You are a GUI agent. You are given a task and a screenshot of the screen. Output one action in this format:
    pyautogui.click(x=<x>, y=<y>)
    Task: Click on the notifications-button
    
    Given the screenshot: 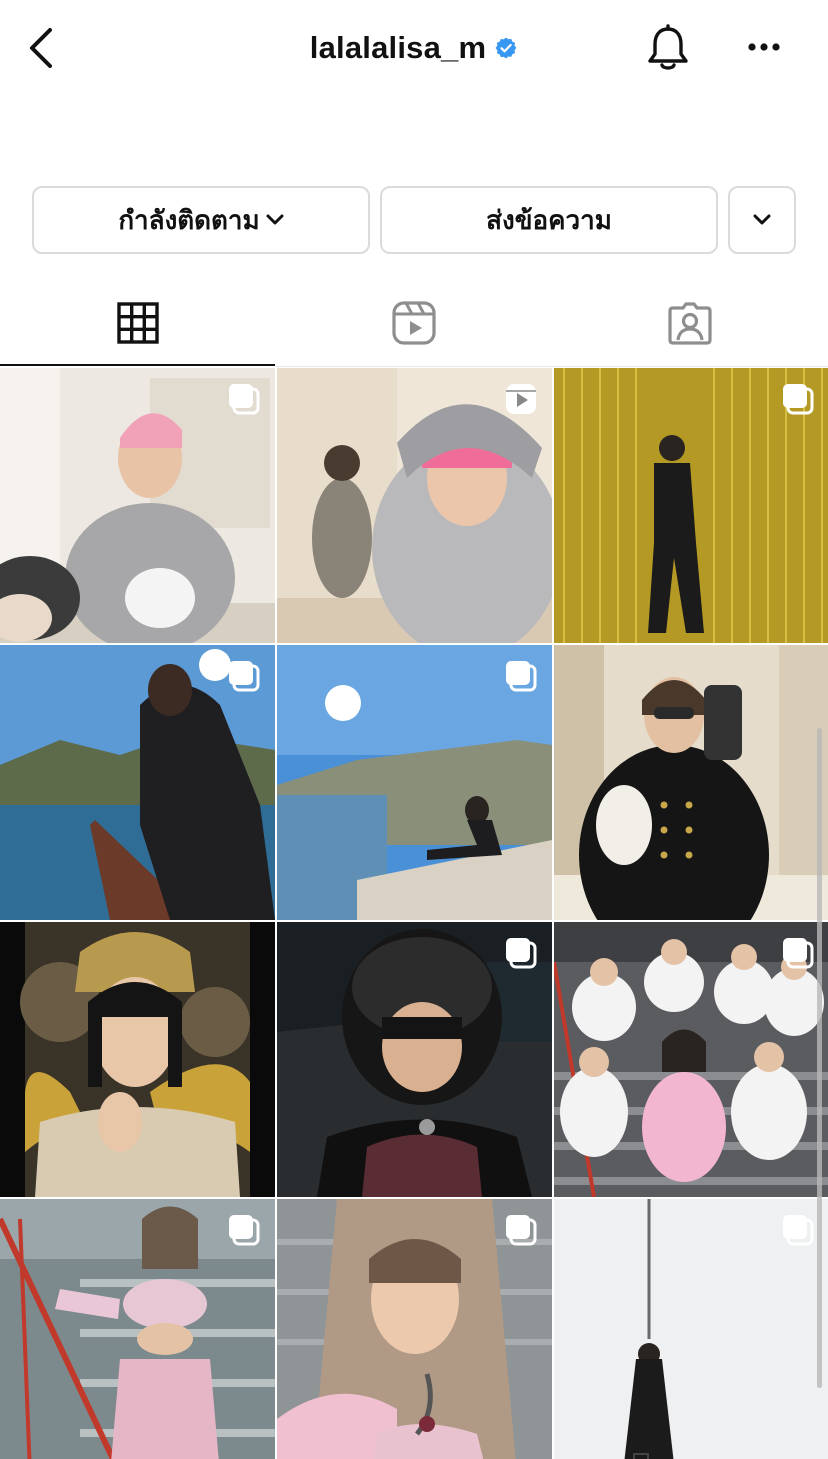 What is the action you would take?
    pyautogui.click(x=668, y=48)
    